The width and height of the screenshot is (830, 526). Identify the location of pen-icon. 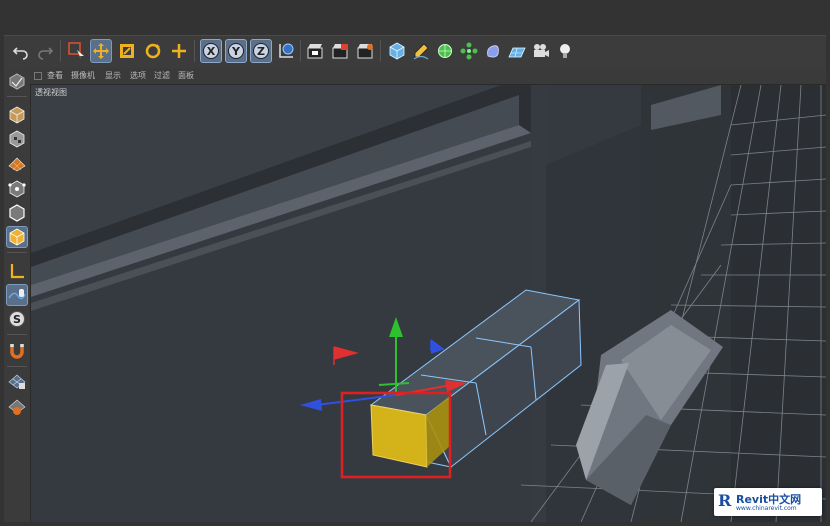
(421, 51).